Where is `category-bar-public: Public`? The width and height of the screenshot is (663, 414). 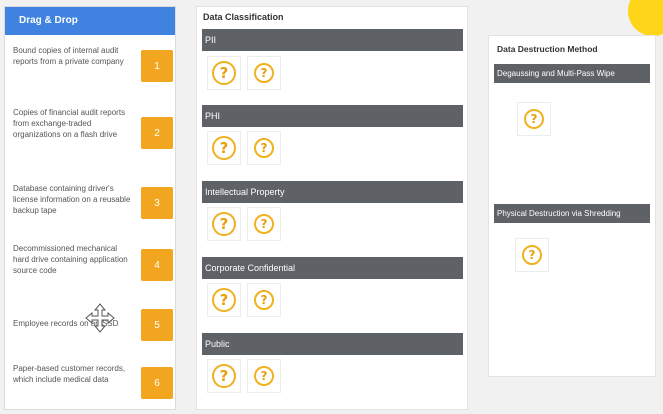
category-bar-public: Public is located at coordinates (332, 344).